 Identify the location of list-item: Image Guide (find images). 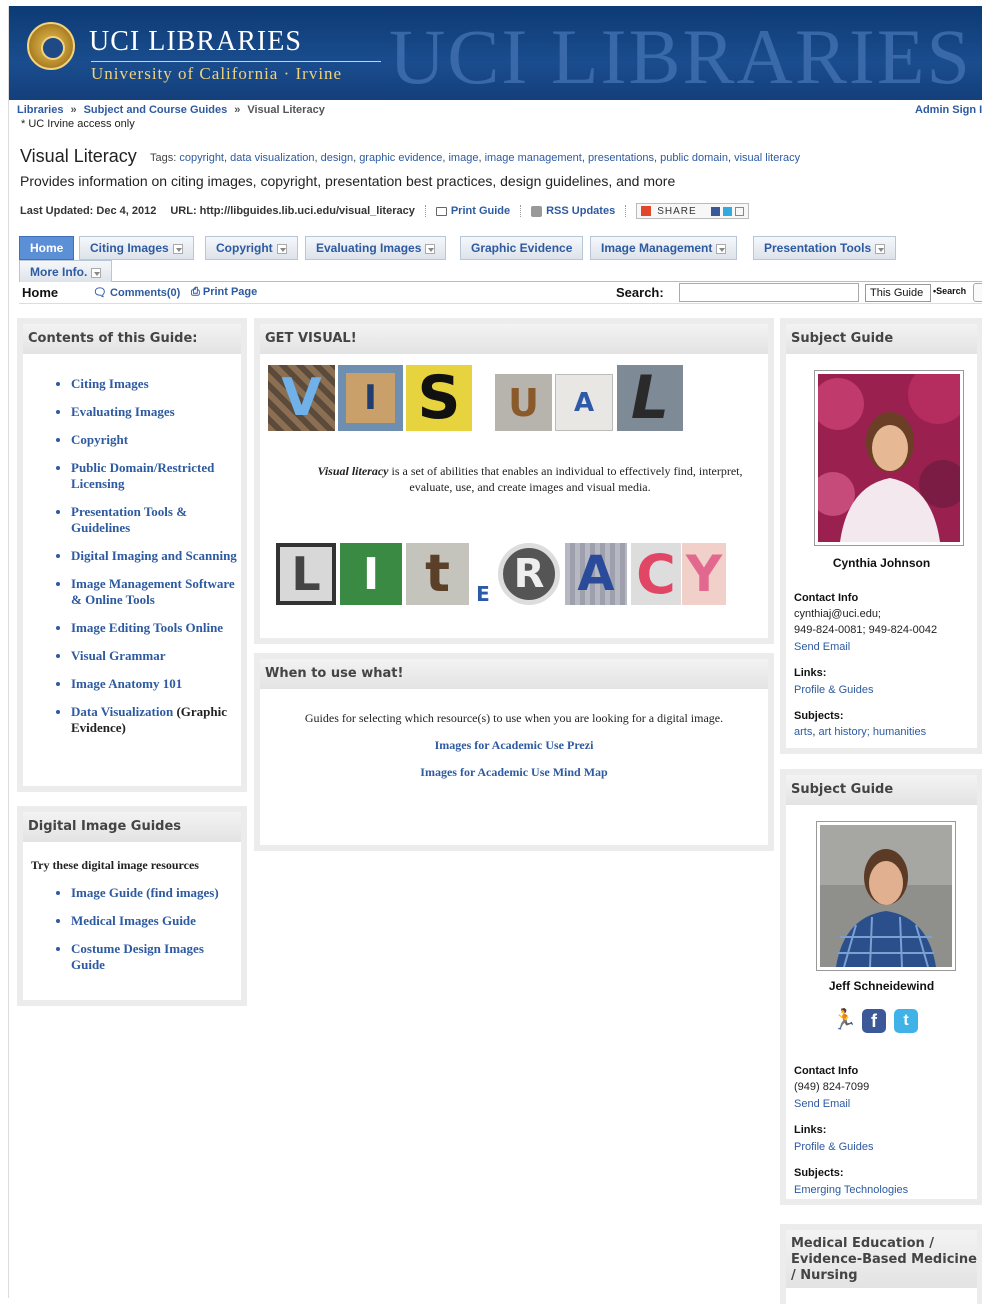
(156, 893).